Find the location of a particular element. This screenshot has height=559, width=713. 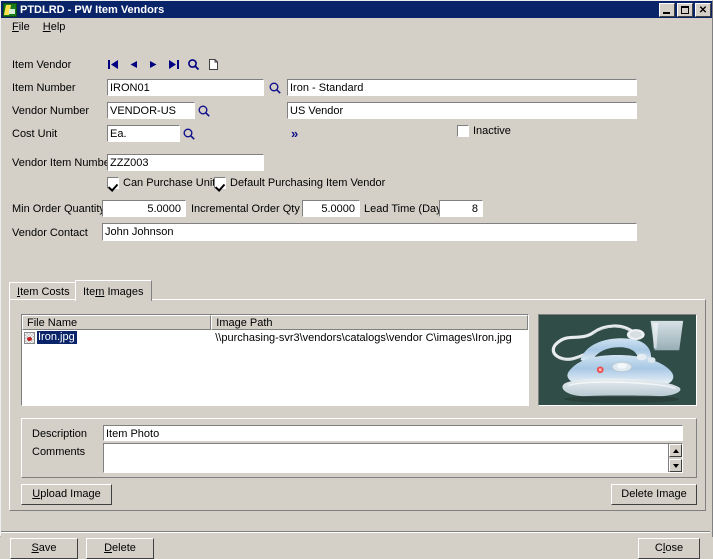

comments-scrollbar is located at coordinates (675, 458).